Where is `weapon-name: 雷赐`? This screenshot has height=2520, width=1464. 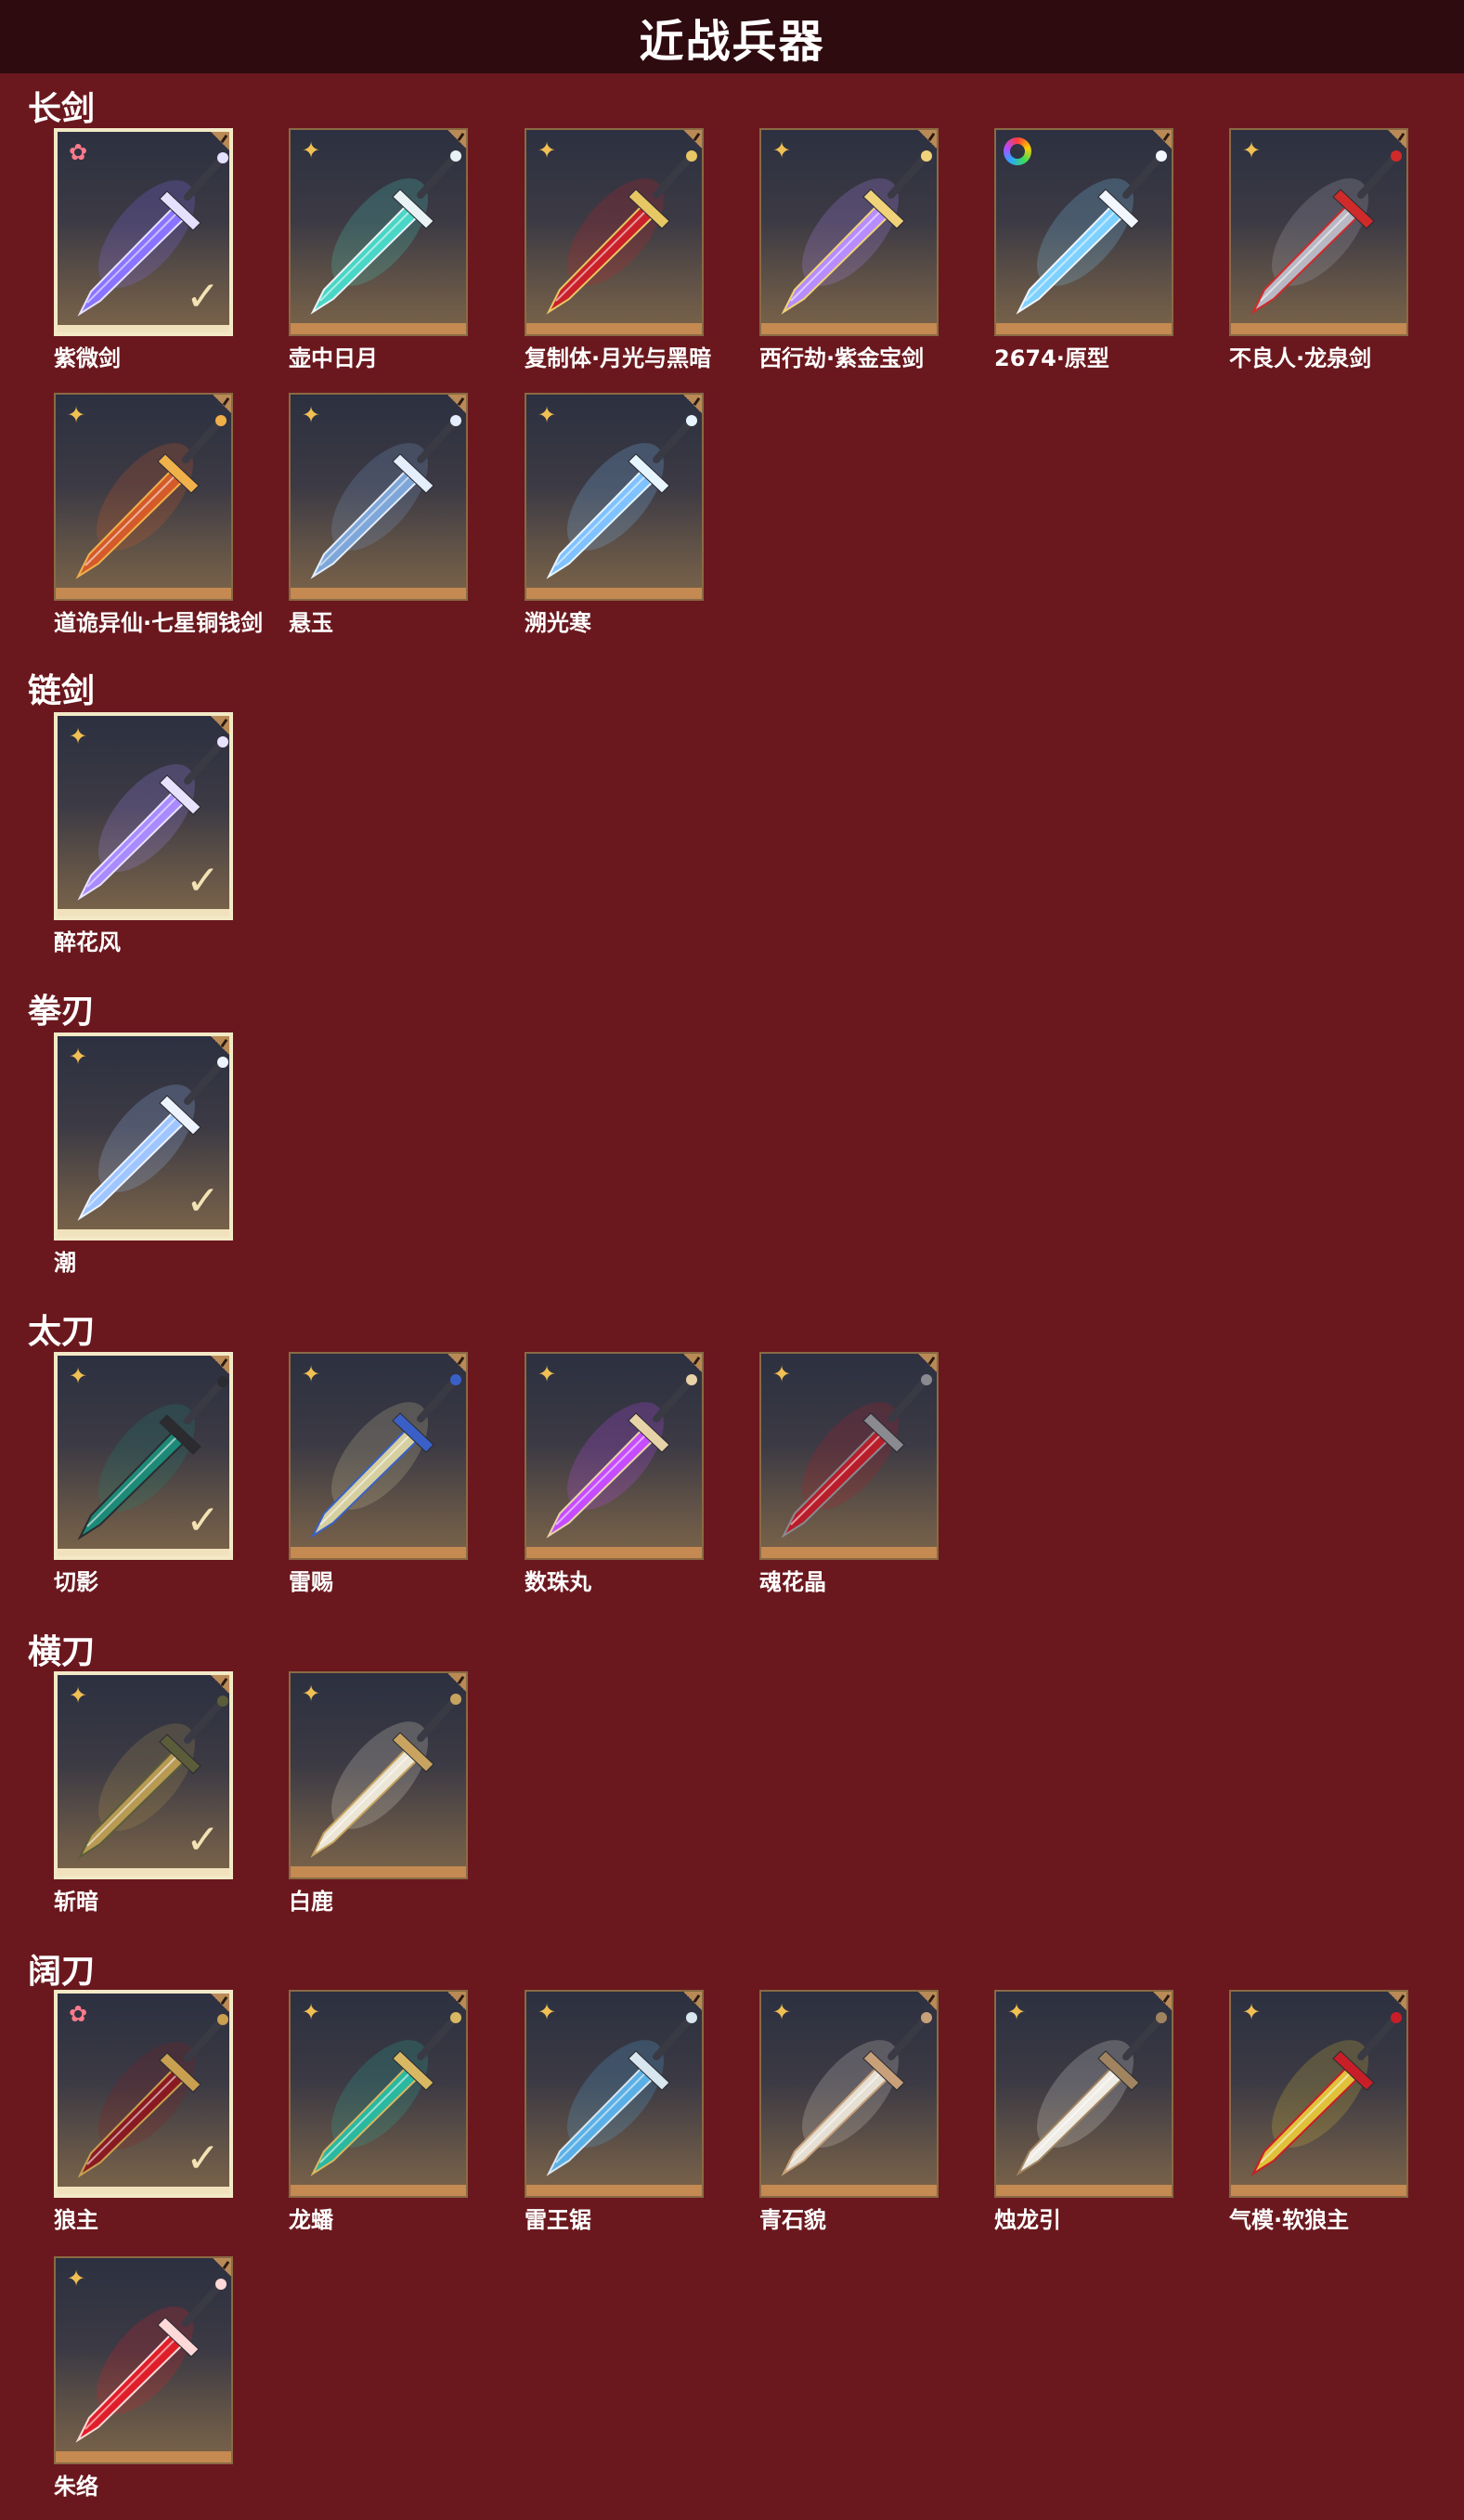
weapon-name: 雷赐 is located at coordinates (311, 1582).